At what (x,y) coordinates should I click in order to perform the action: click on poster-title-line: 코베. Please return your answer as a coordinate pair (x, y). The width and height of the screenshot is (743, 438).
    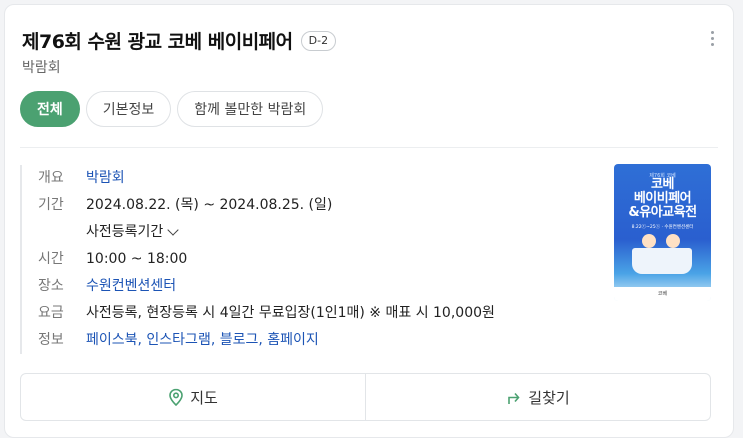
    Looking at the image, I should click on (662, 184).